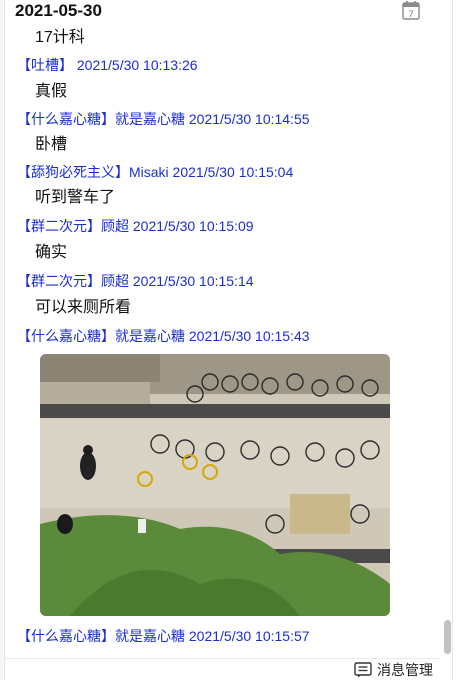 The image size is (460, 681). Describe the element at coordinates (51, 144) in the screenshot. I see `message-text: 卧槽` at that location.